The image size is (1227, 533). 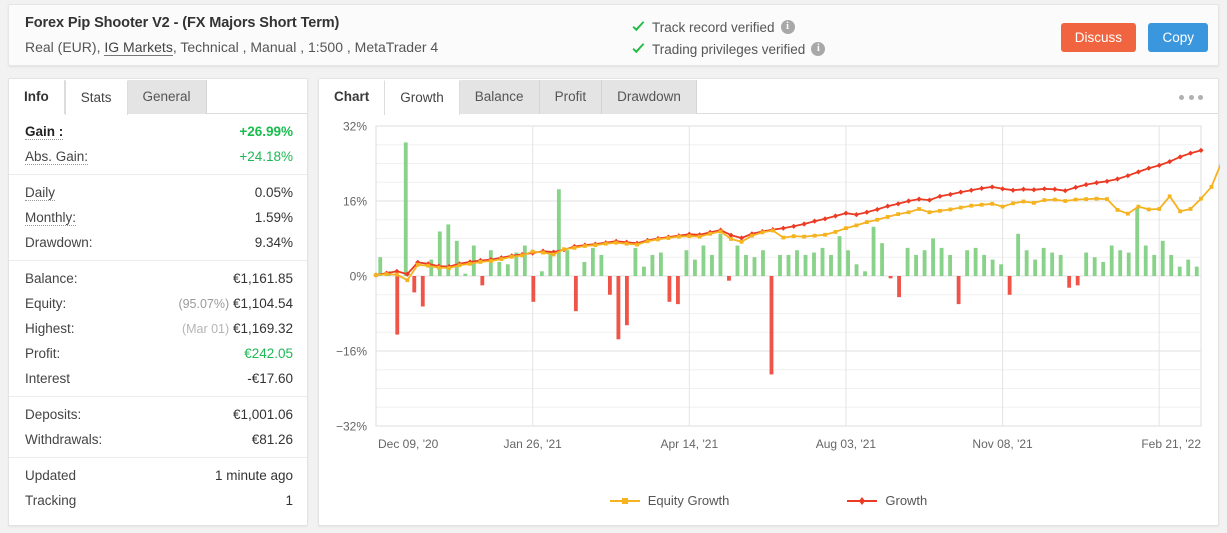 I want to click on stat-row-deposits: Deposits: €1,001.06, so click(x=158, y=414).